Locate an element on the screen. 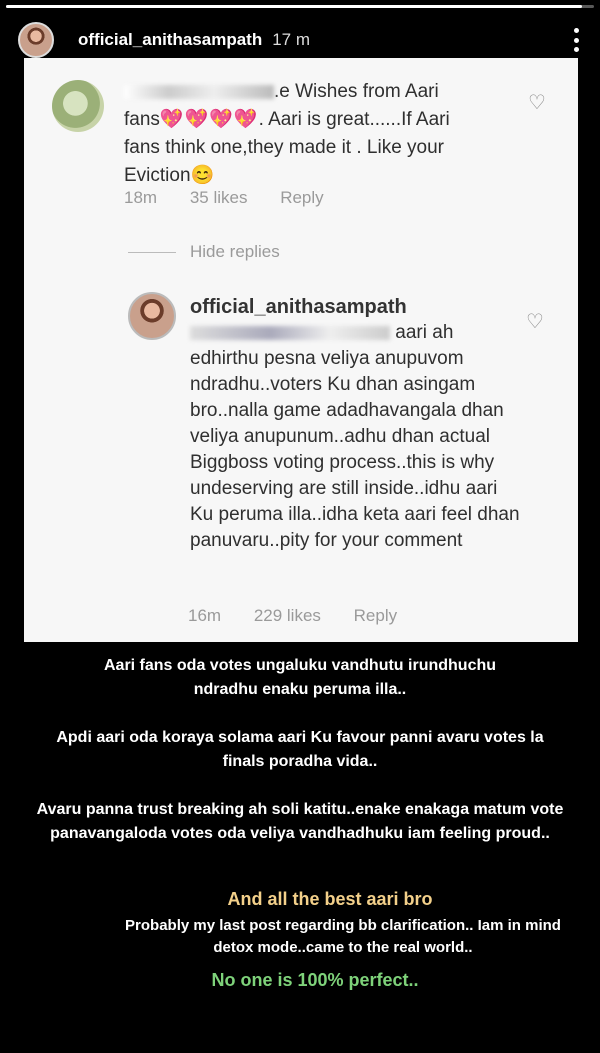  caption-perfect: No one is 100% perfect.. is located at coordinates (315, 980).